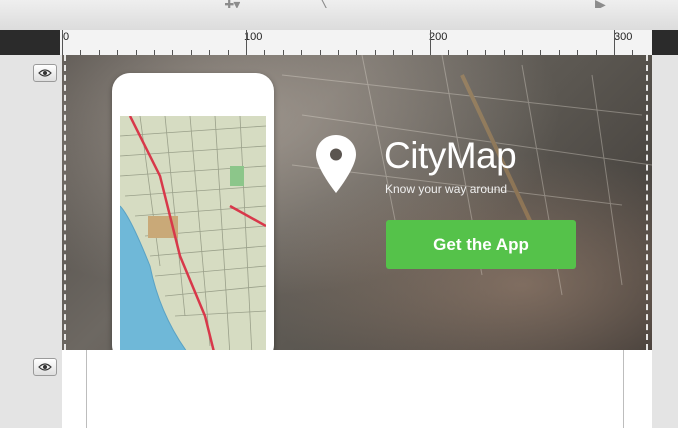  I want to click on app-tagline: Know your way around, so click(446, 189).